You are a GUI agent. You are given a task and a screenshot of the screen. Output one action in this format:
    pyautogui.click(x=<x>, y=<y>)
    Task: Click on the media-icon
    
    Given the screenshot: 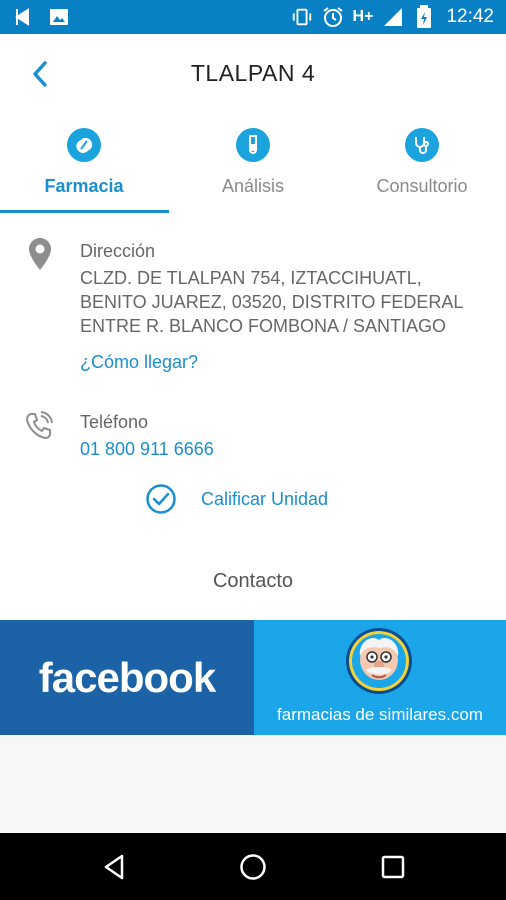 What is the action you would take?
    pyautogui.click(x=25, y=17)
    